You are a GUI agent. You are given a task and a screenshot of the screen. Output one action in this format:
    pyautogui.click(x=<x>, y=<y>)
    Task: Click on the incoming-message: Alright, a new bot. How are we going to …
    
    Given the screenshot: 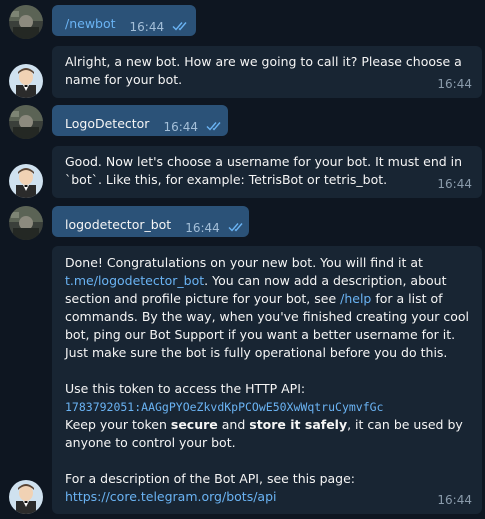 What is the action you would take?
    pyautogui.click(x=267, y=72)
    